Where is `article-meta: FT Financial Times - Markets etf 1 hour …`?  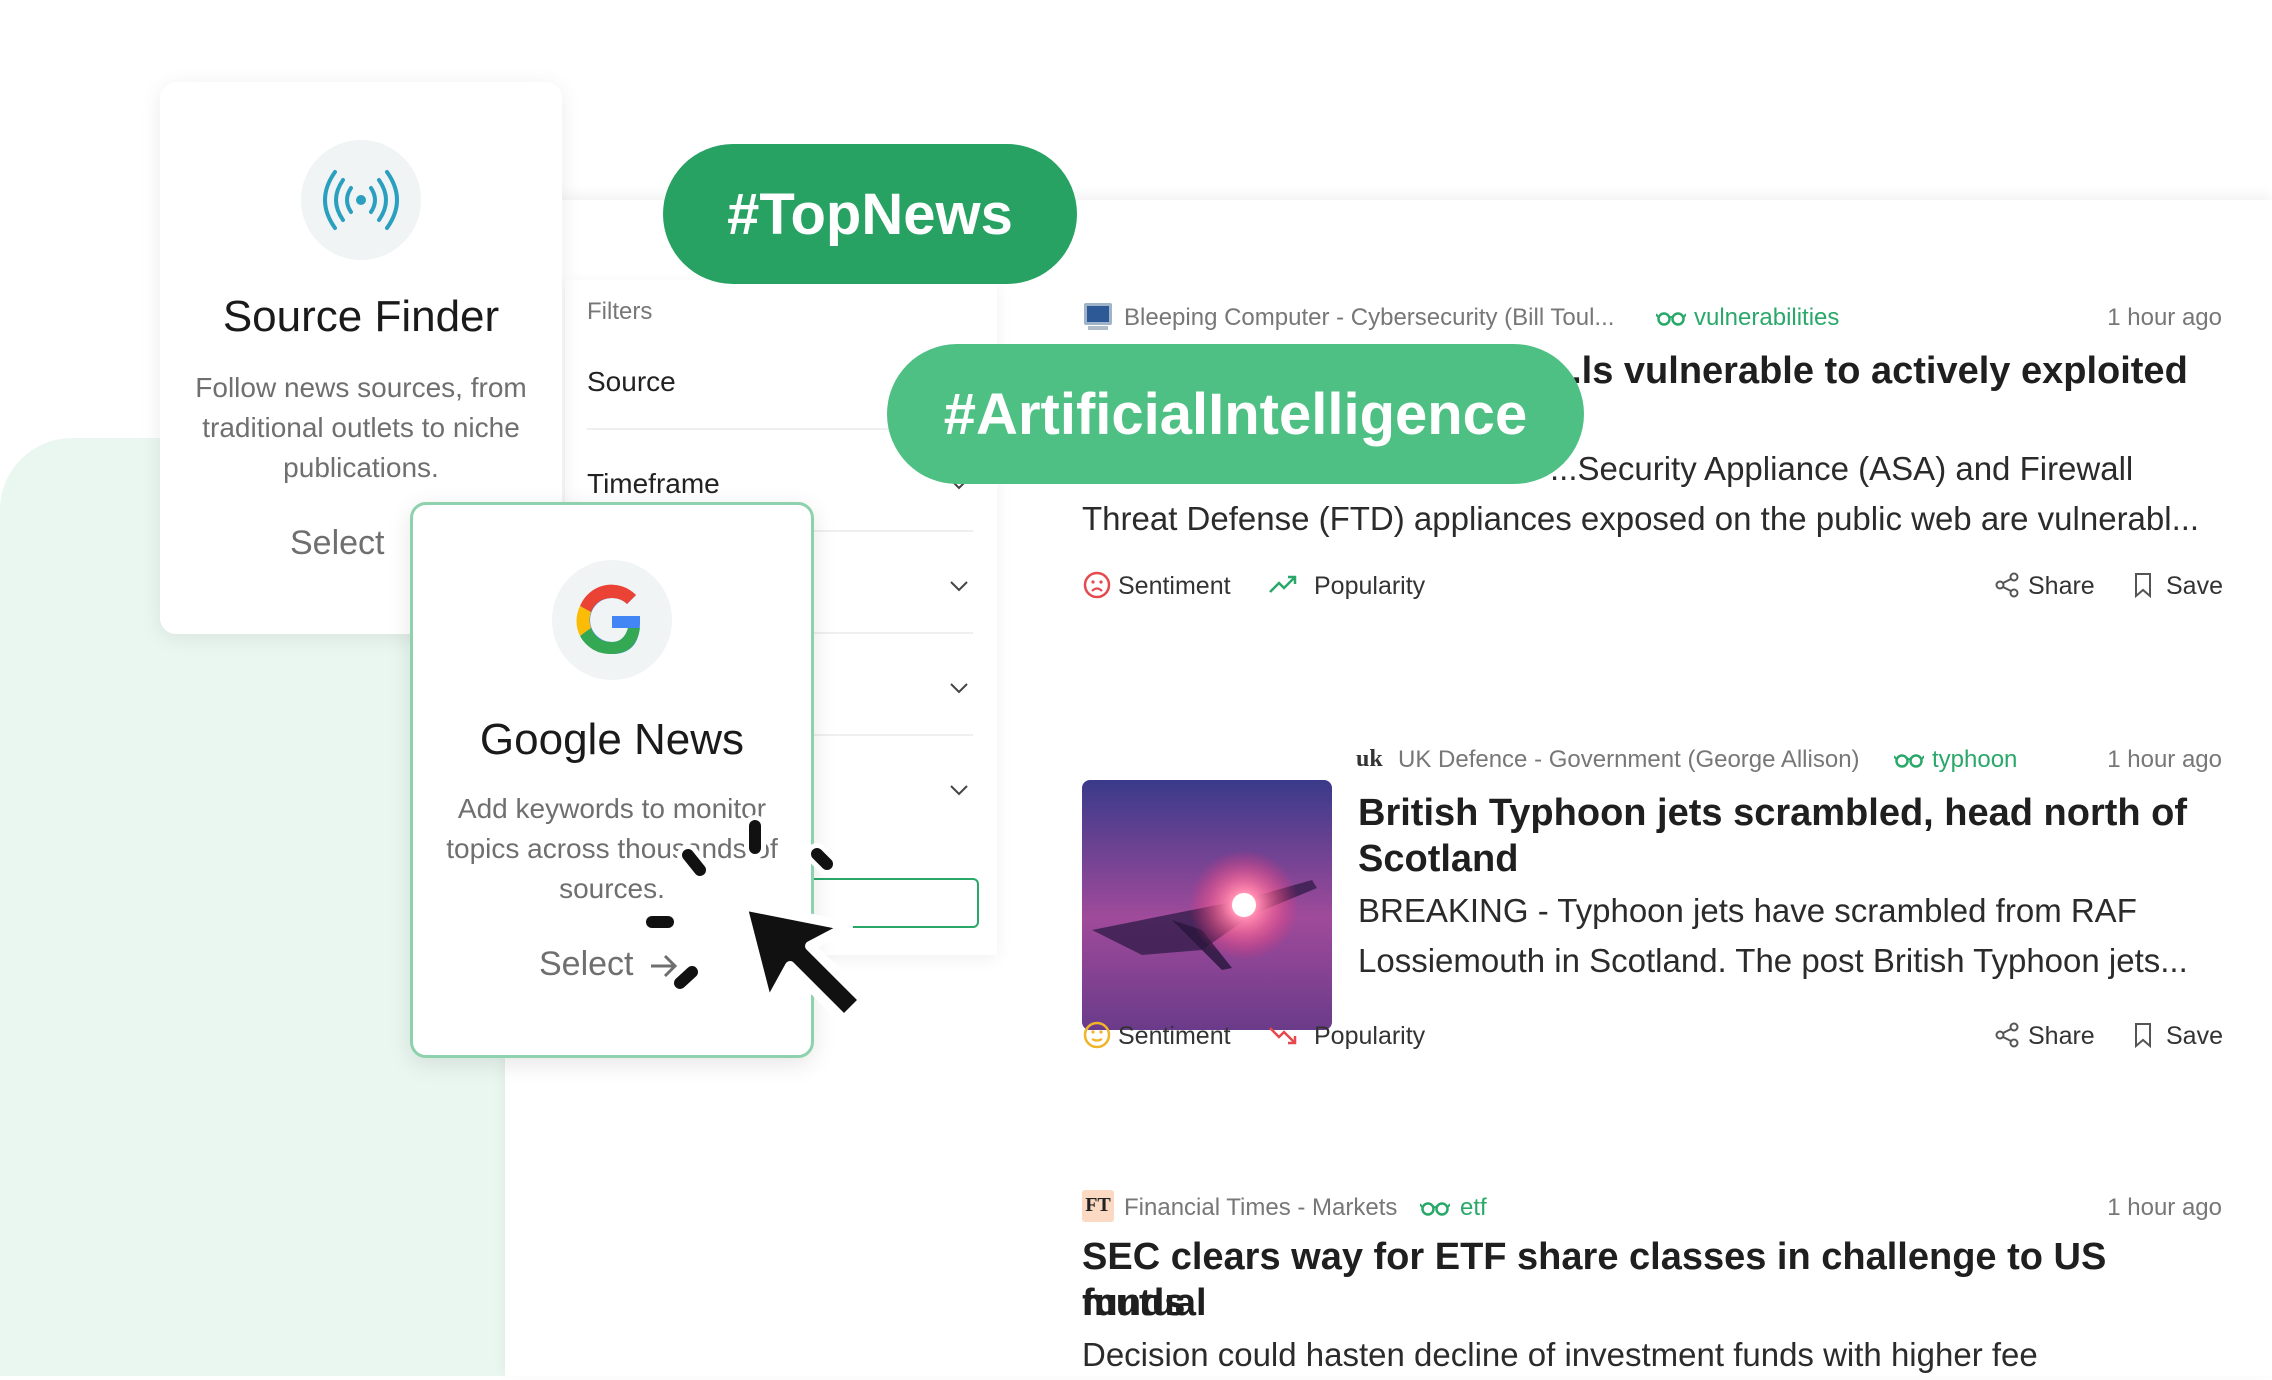 article-meta: FT Financial Times - Markets etf 1 hour … is located at coordinates (1652, 1208).